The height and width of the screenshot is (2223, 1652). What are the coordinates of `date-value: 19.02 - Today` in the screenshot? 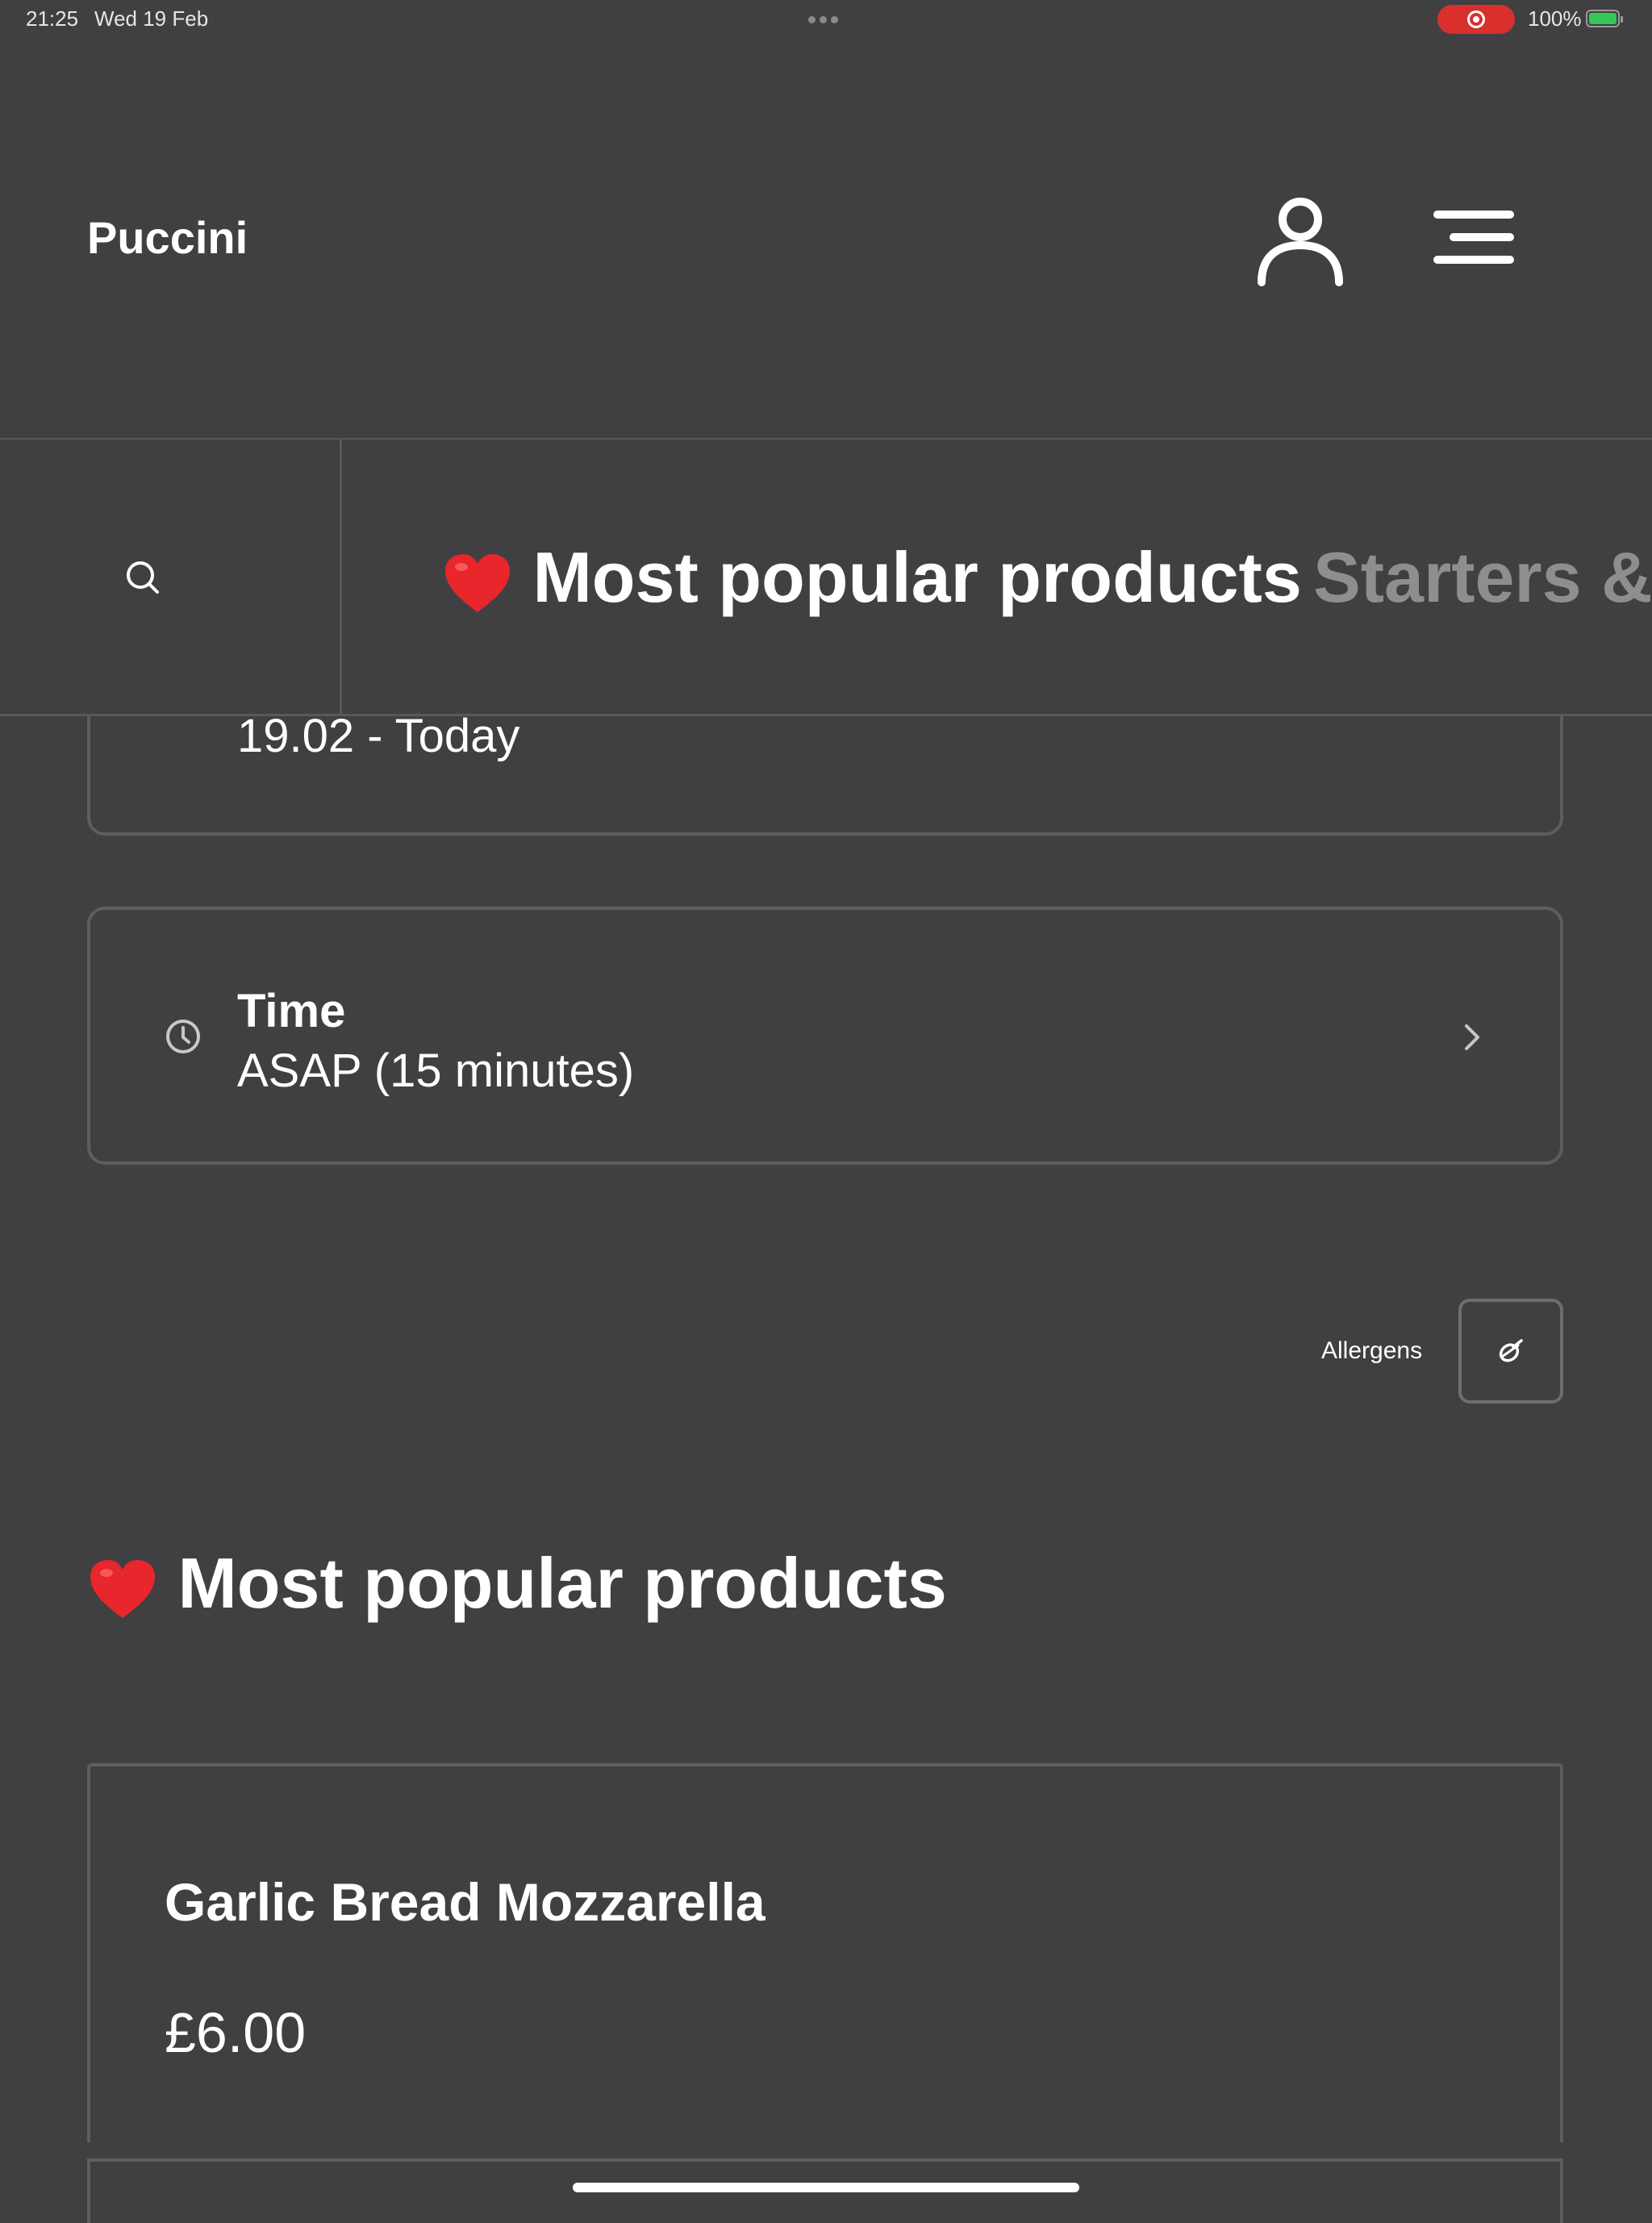 It's located at (378, 736).